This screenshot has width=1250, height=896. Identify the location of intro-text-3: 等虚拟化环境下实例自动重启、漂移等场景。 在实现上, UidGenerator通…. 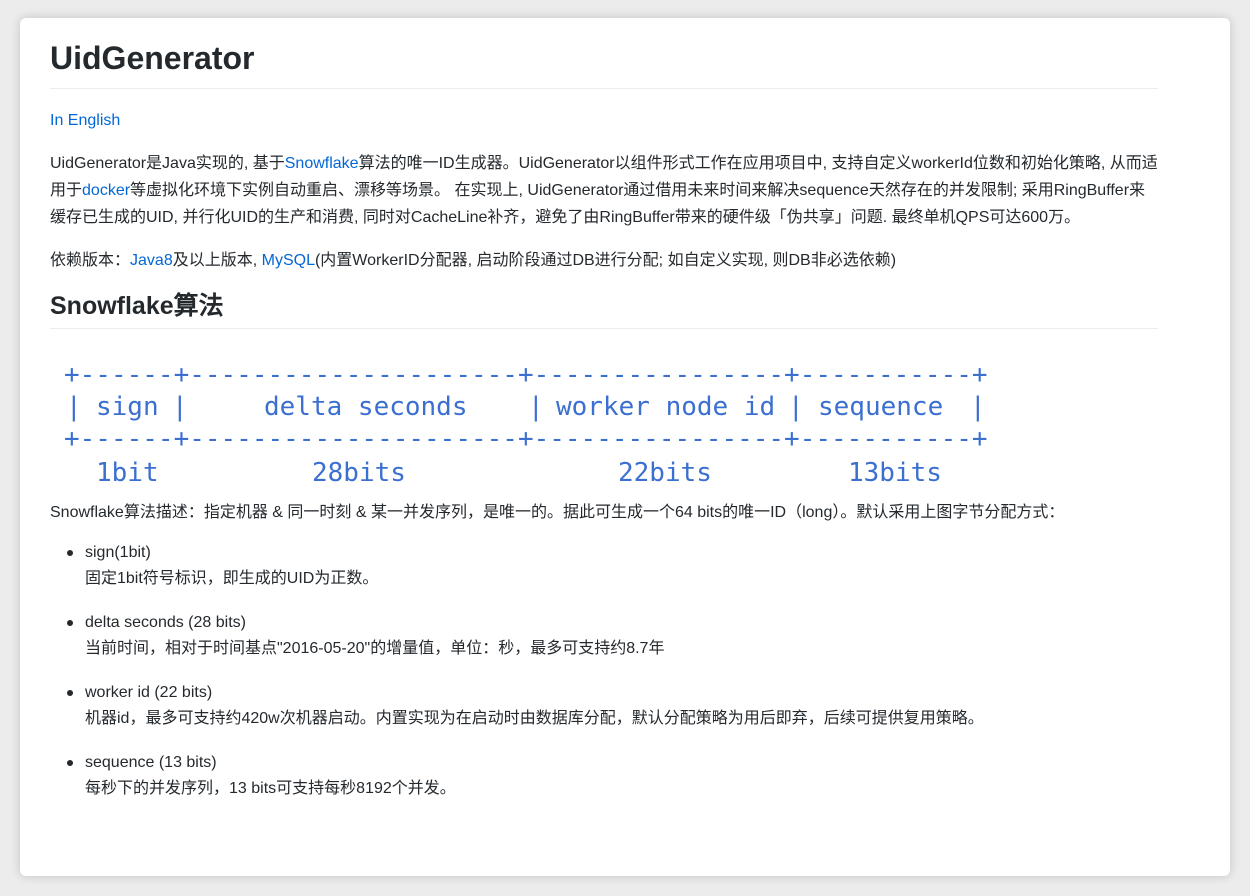
(598, 204).